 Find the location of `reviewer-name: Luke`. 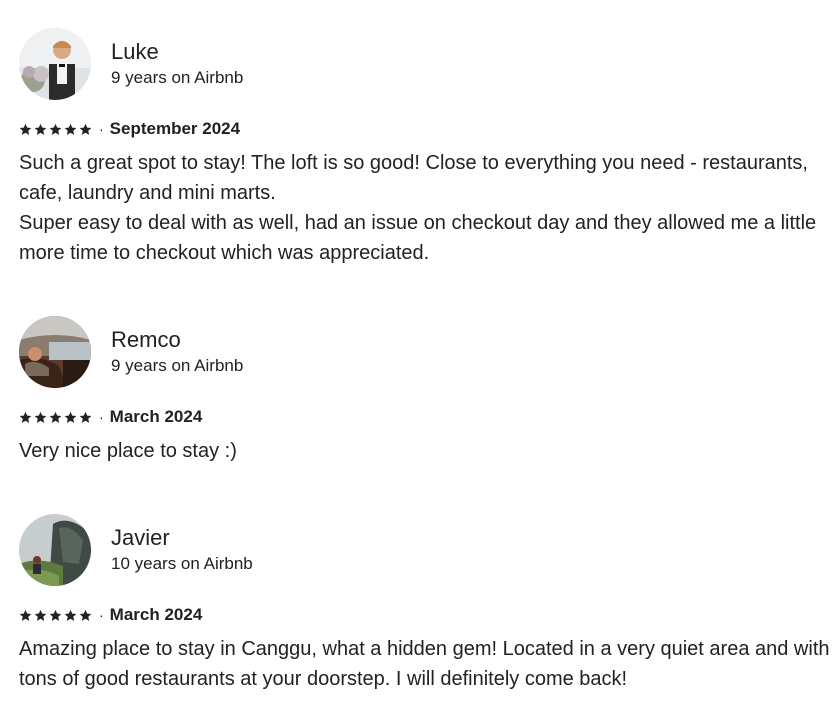

reviewer-name: Luke is located at coordinates (177, 52).